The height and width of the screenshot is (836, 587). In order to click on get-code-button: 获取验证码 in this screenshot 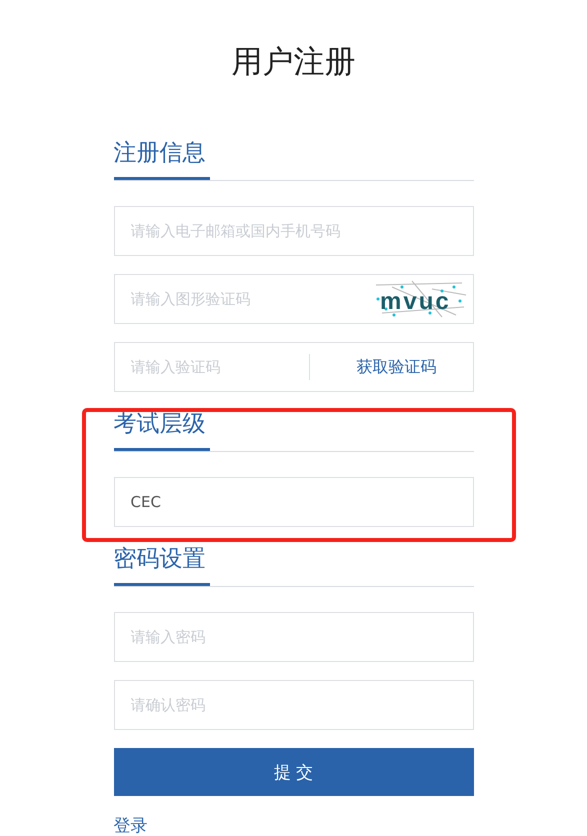, I will do `click(396, 367)`.